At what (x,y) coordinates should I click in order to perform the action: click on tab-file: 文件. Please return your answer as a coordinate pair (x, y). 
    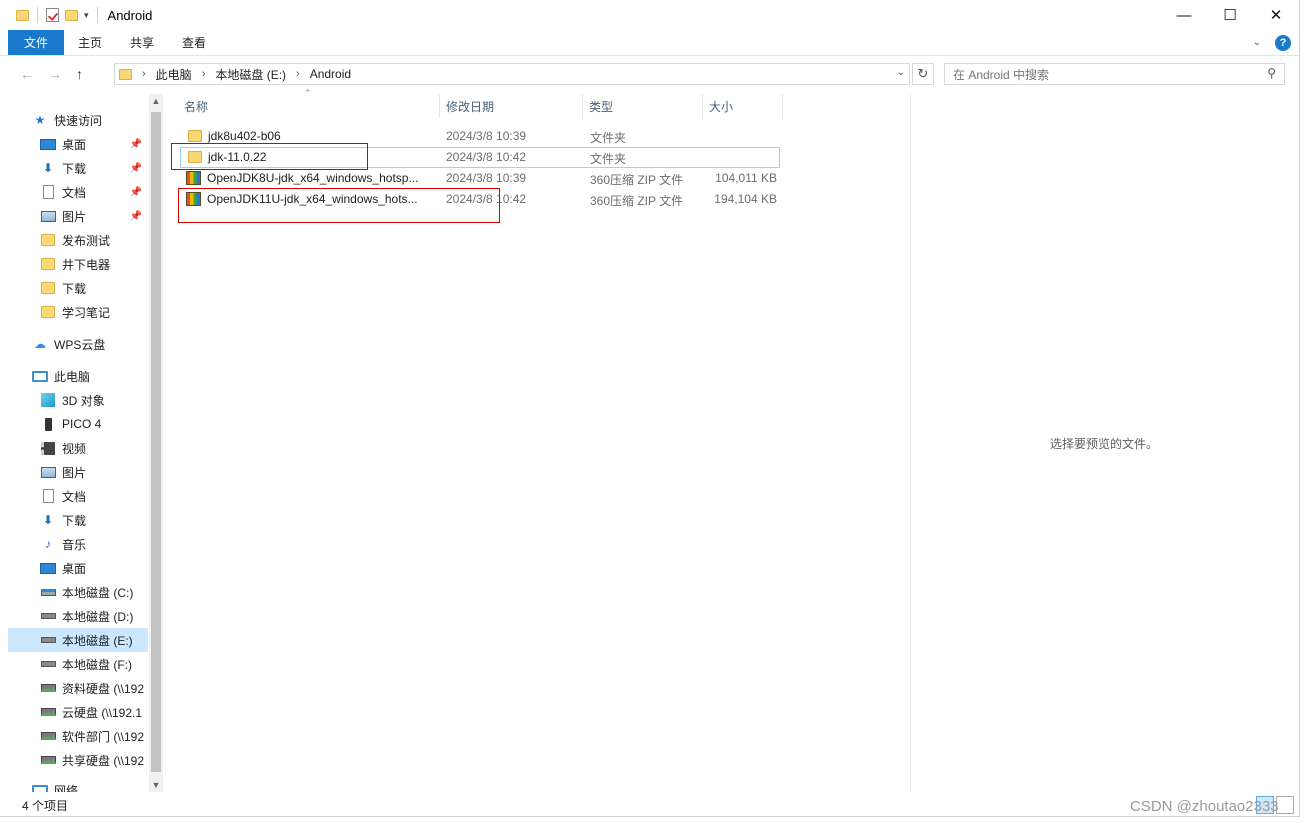
    Looking at the image, I should click on (36, 42).